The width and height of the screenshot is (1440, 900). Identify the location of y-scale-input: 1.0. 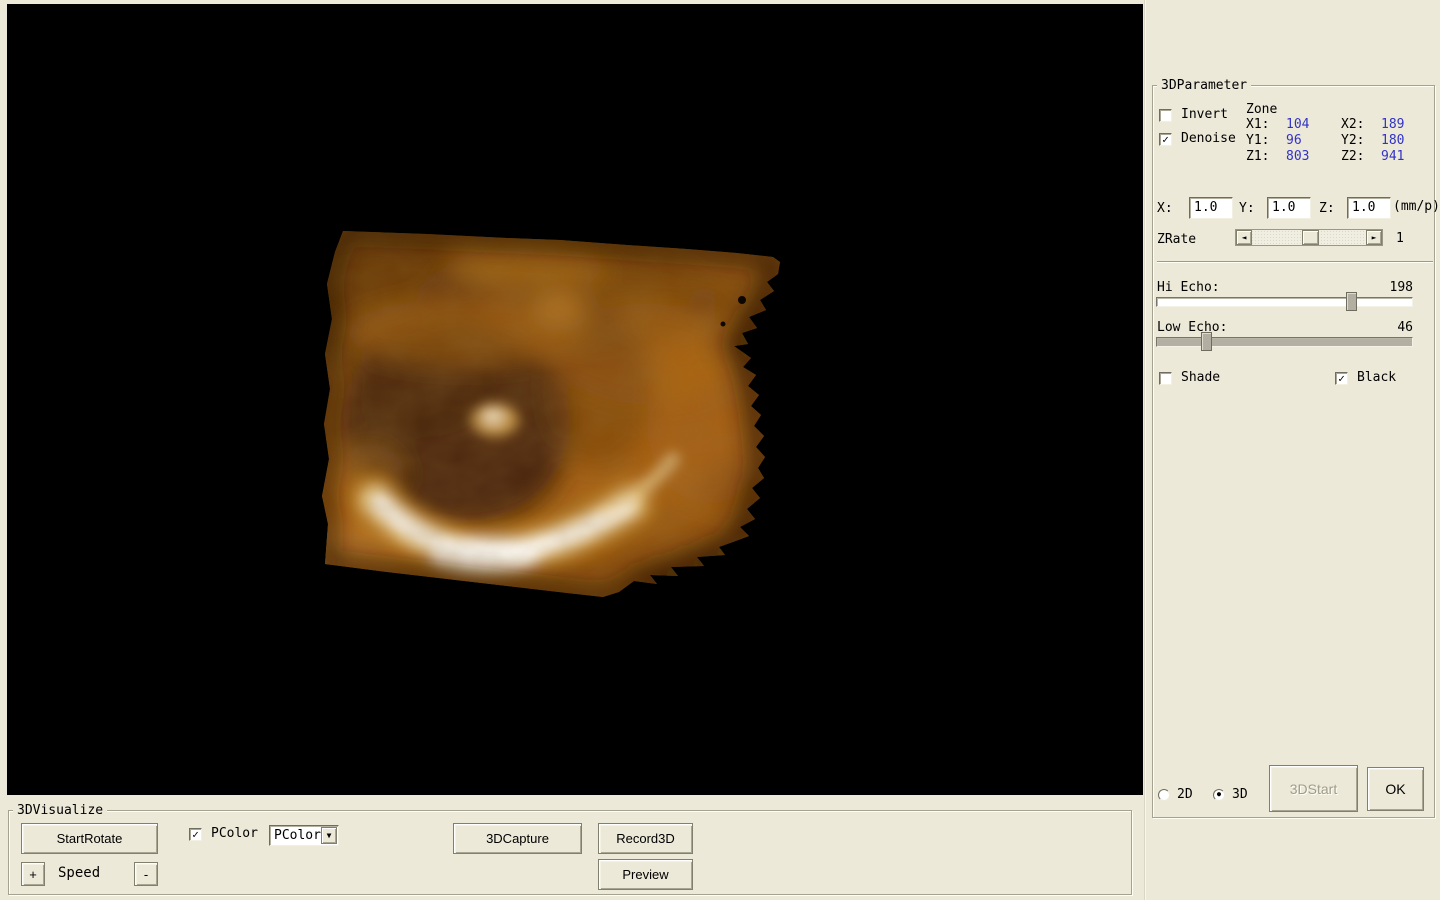
(1289, 208).